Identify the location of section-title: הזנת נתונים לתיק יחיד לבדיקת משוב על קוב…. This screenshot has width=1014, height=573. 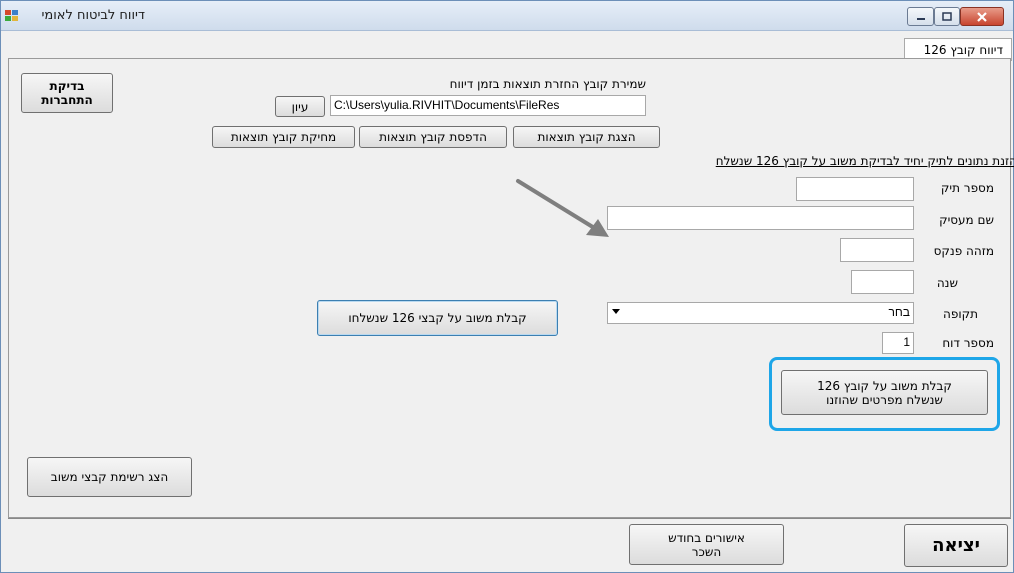
(864, 161).